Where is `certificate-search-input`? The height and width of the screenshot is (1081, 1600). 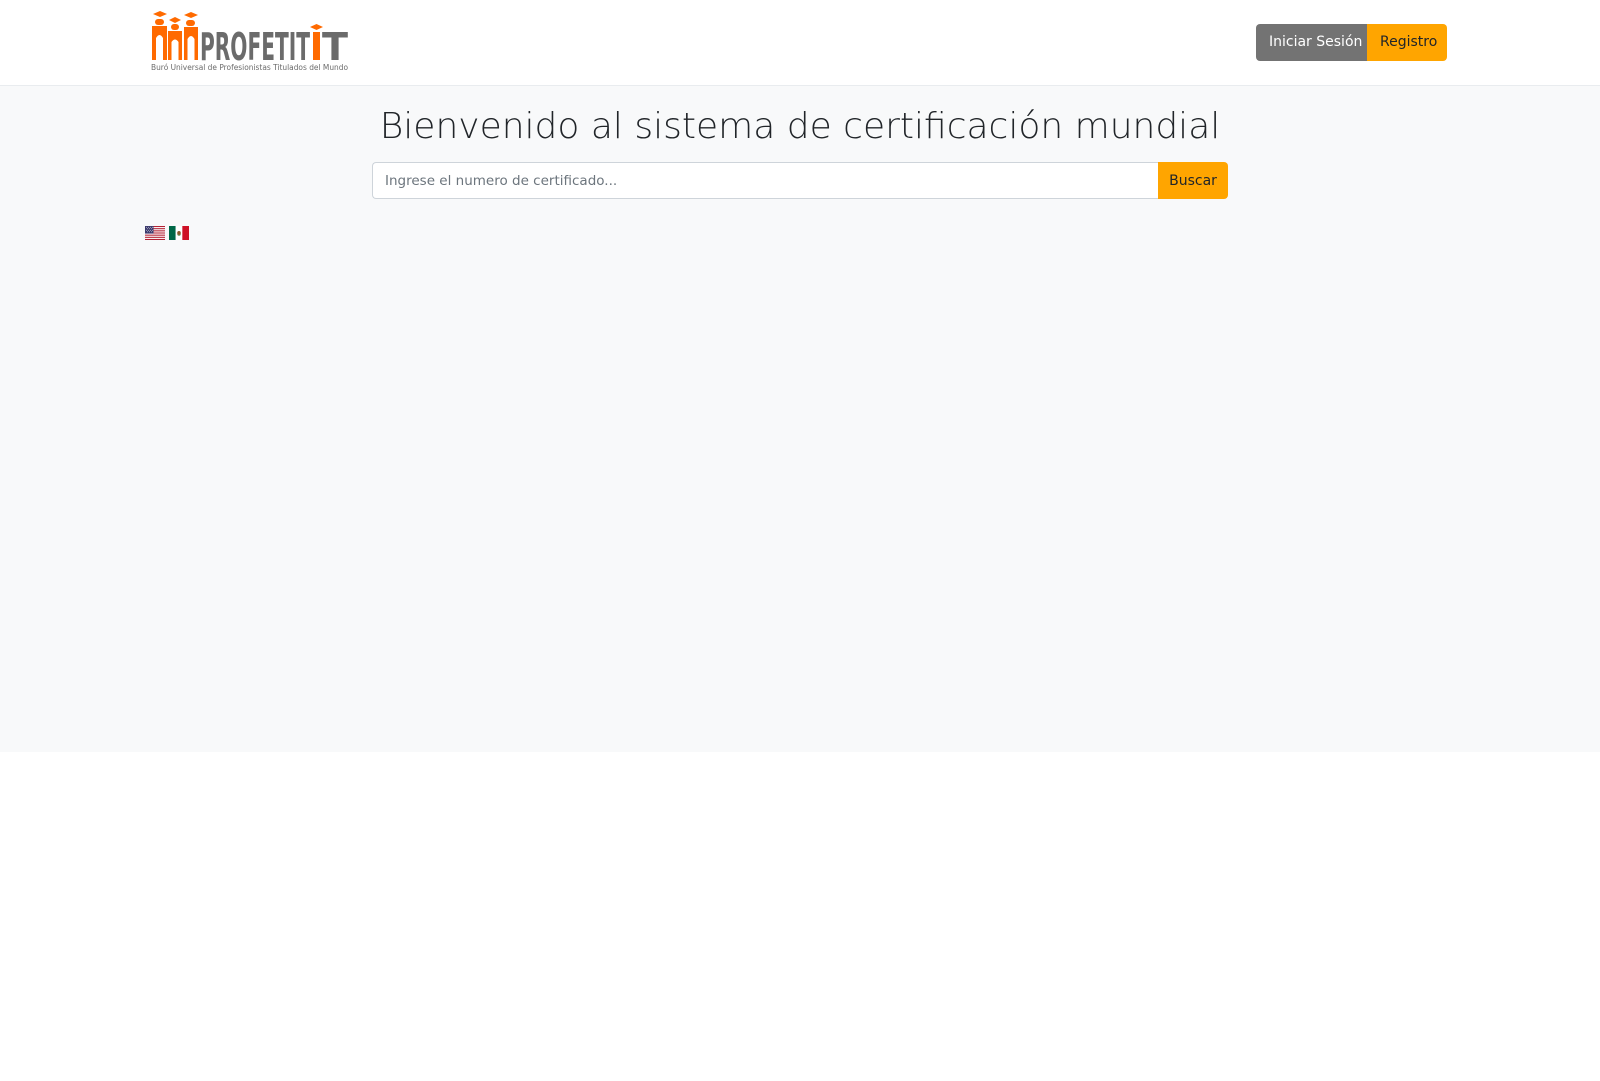
certificate-search-input is located at coordinates (765, 180).